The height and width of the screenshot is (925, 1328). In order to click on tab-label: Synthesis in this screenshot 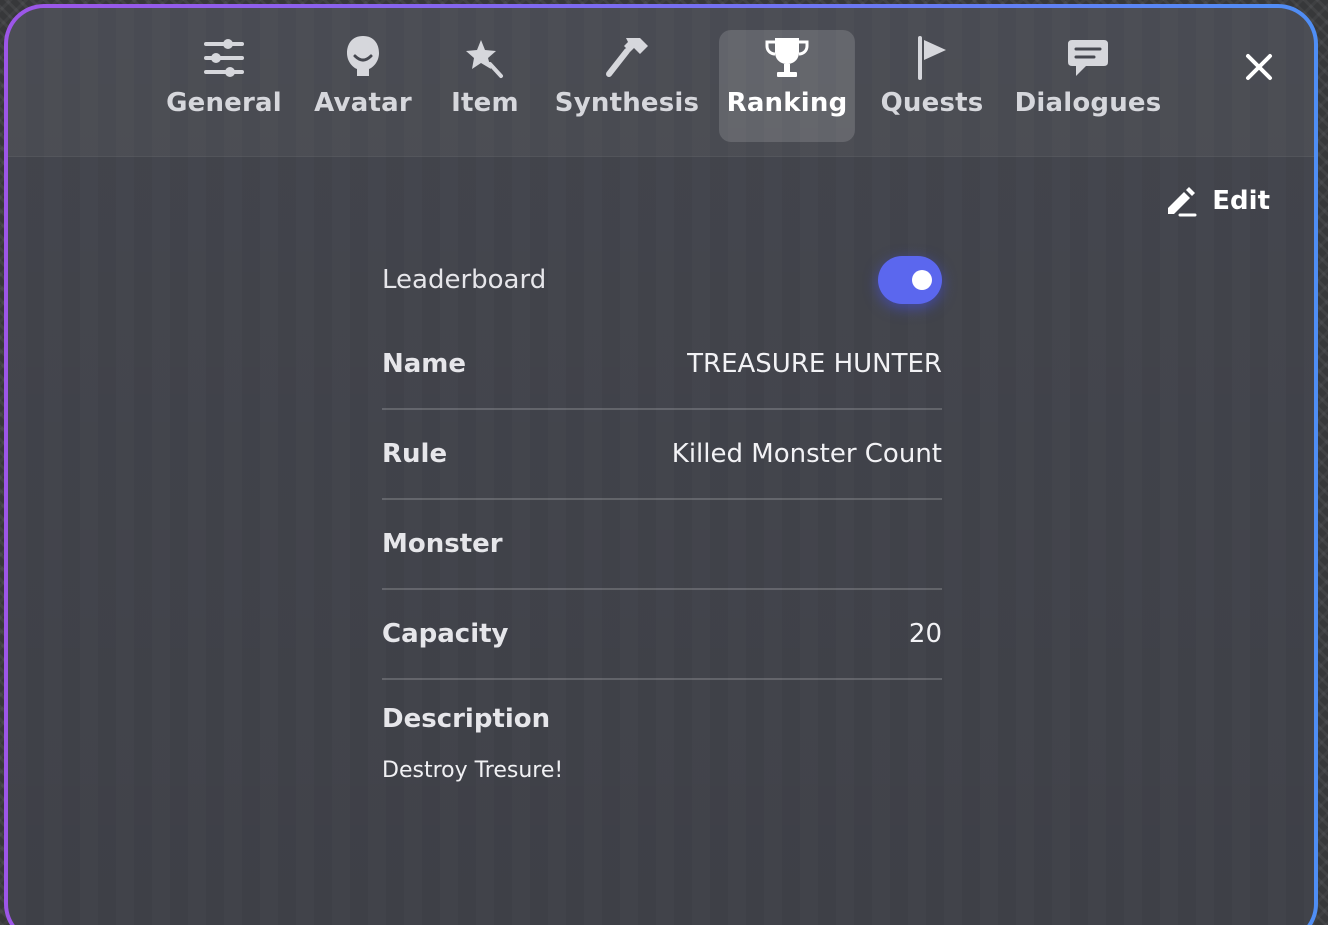, I will do `click(627, 103)`.